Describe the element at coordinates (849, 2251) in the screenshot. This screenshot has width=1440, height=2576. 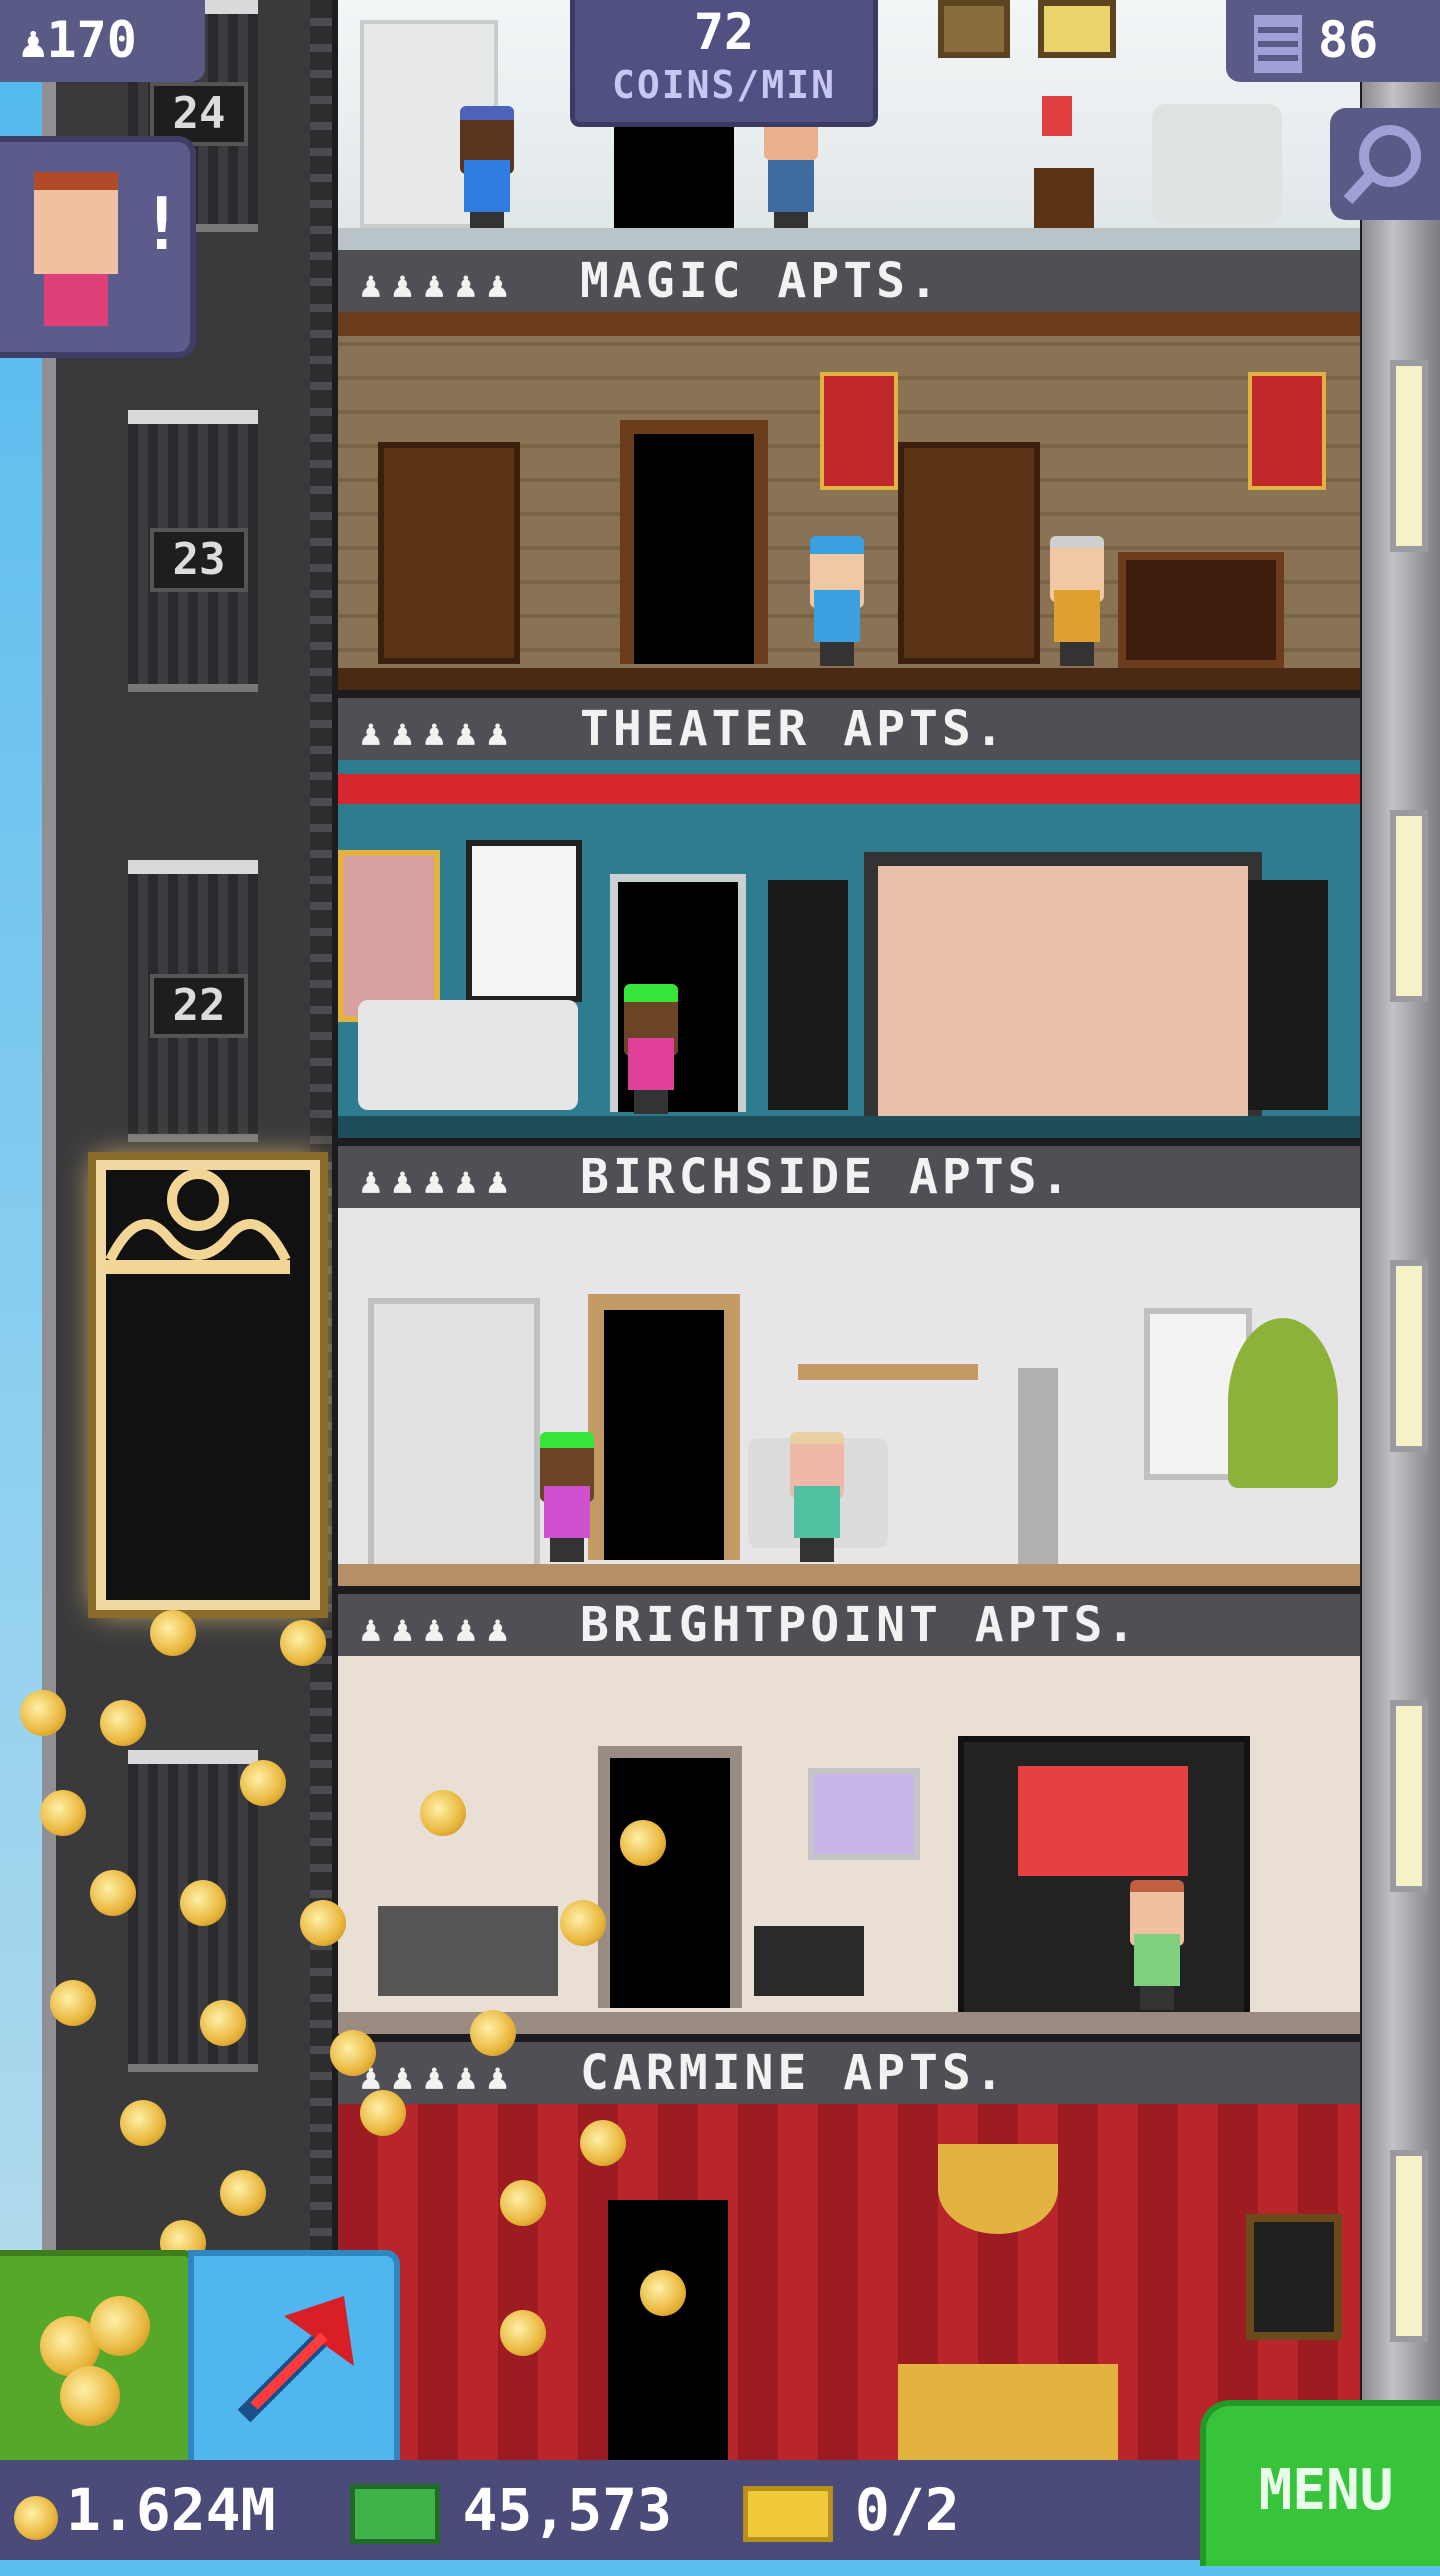
I see `floor-carmine-apts: ♟♟♟♟♟ CARMINE APTS.` at that location.